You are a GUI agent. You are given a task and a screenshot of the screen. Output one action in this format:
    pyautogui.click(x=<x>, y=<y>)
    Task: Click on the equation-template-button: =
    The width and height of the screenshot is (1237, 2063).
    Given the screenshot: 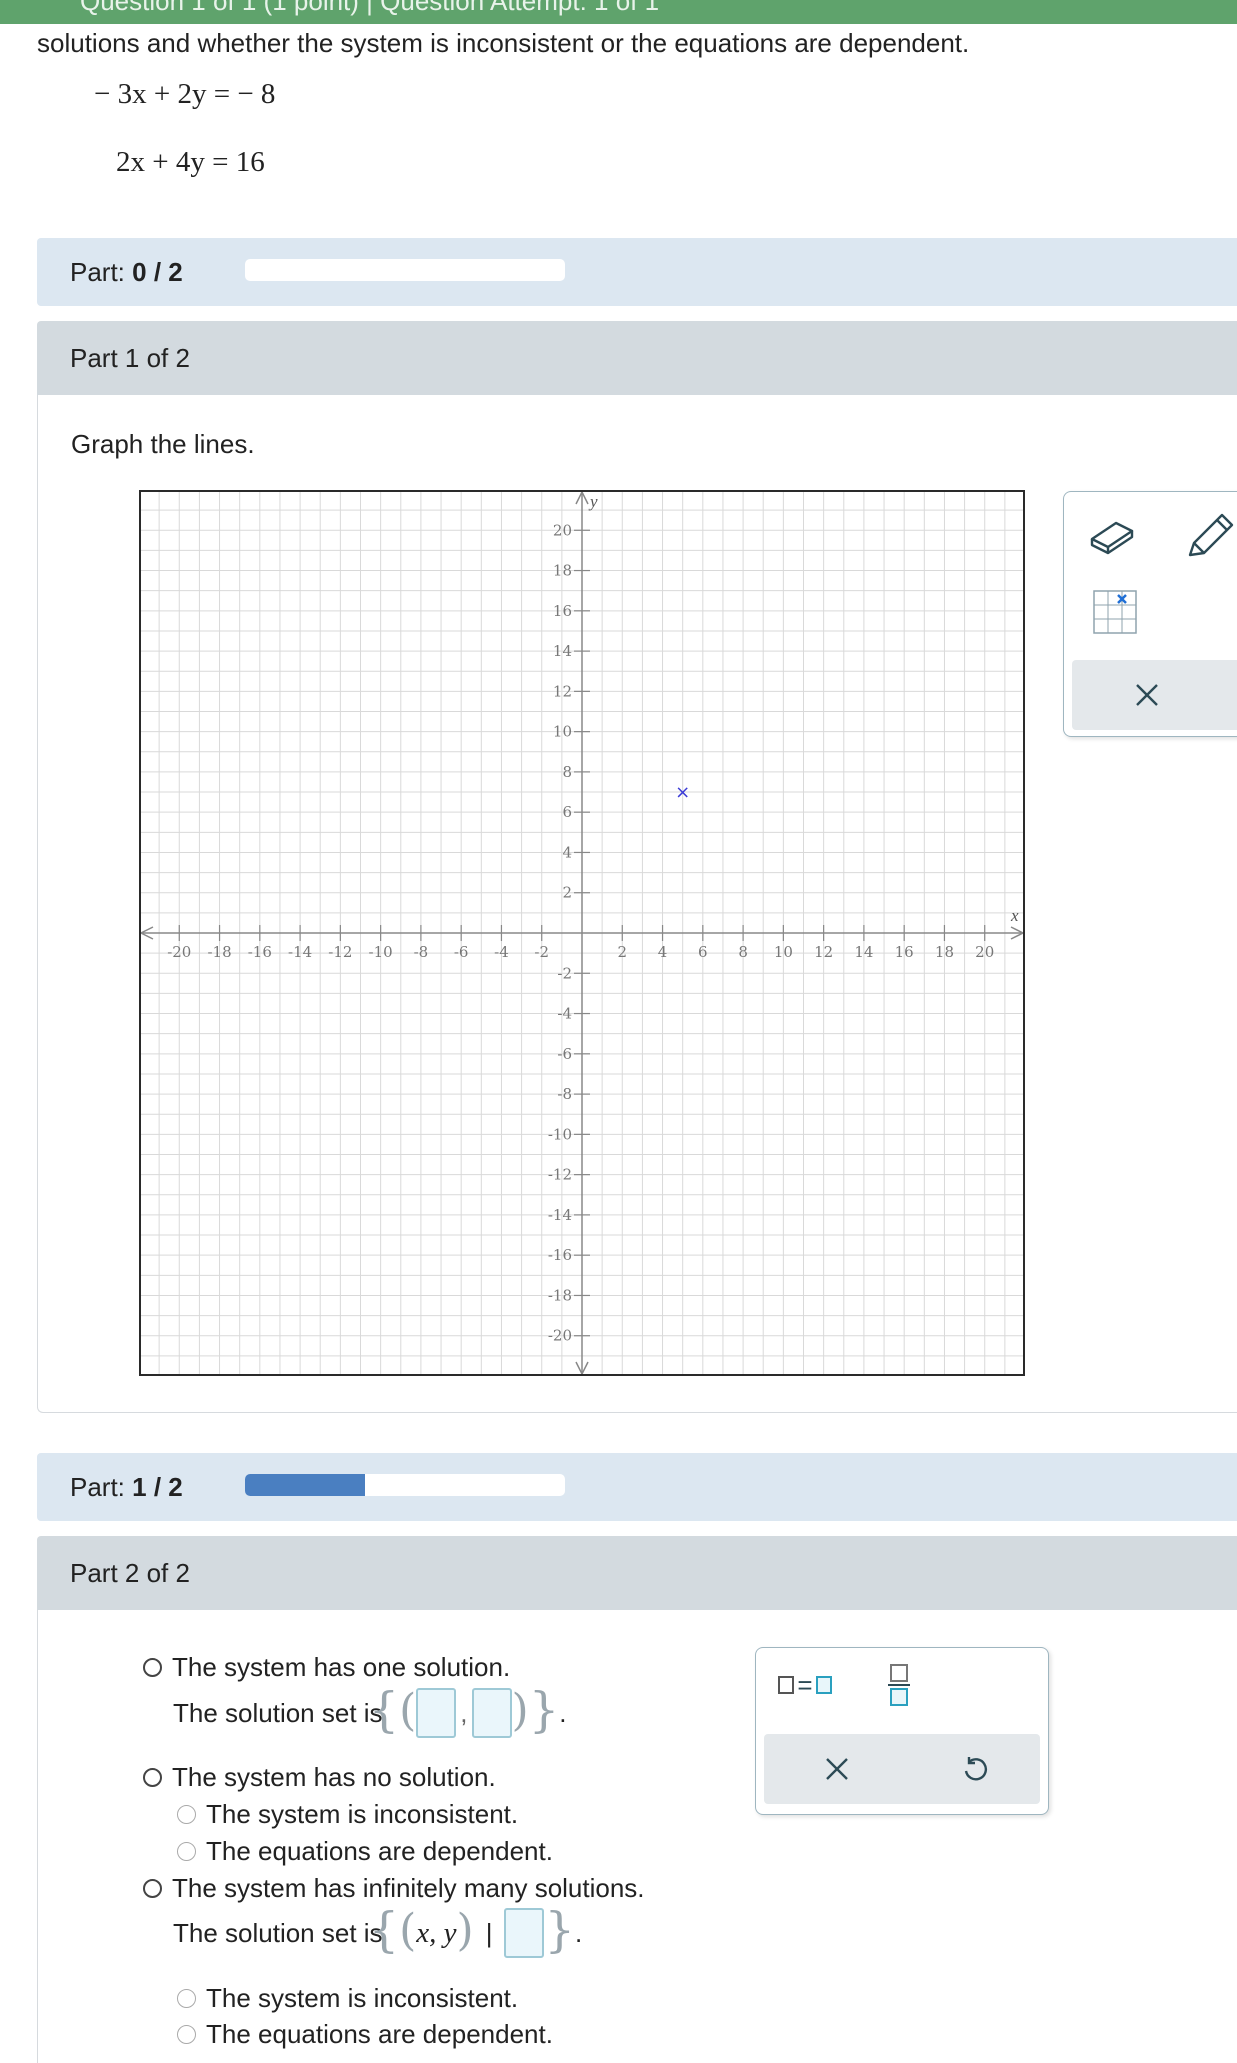 What is the action you would take?
    pyautogui.click(x=805, y=1685)
    